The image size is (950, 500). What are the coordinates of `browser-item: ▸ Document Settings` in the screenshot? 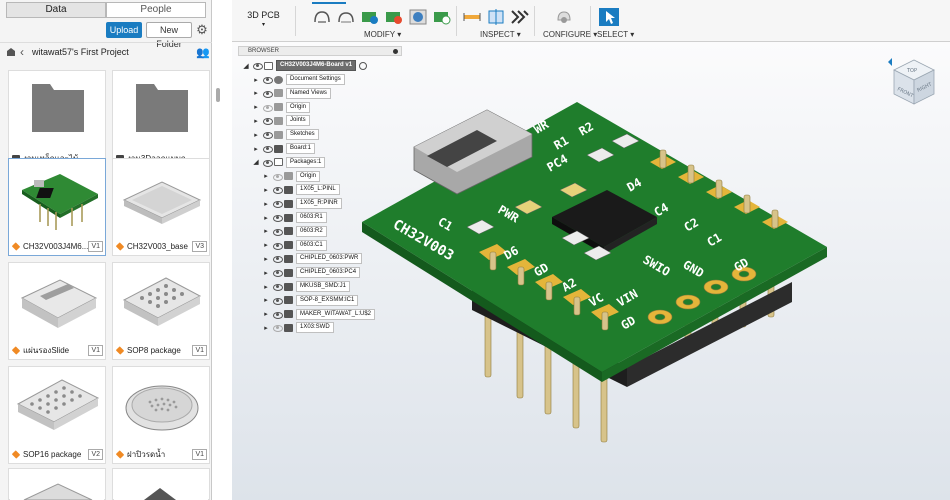 It's located at (298, 79).